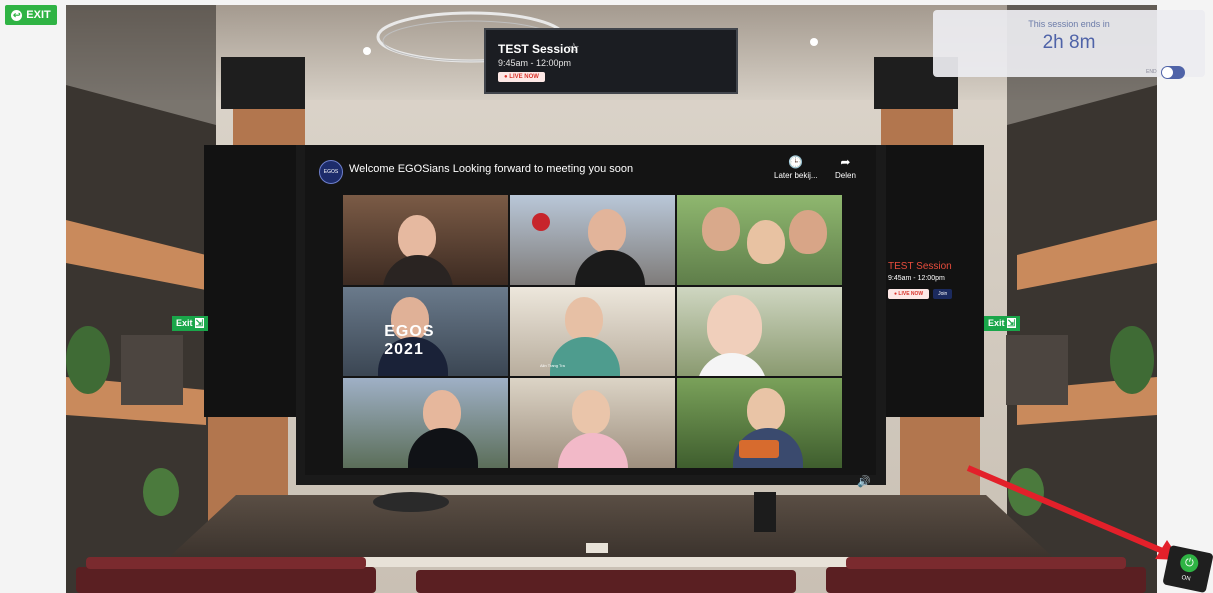  What do you see at coordinates (17, 15) in the screenshot?
I see `exit-icon: ↩` at bounding box center [17, 15].